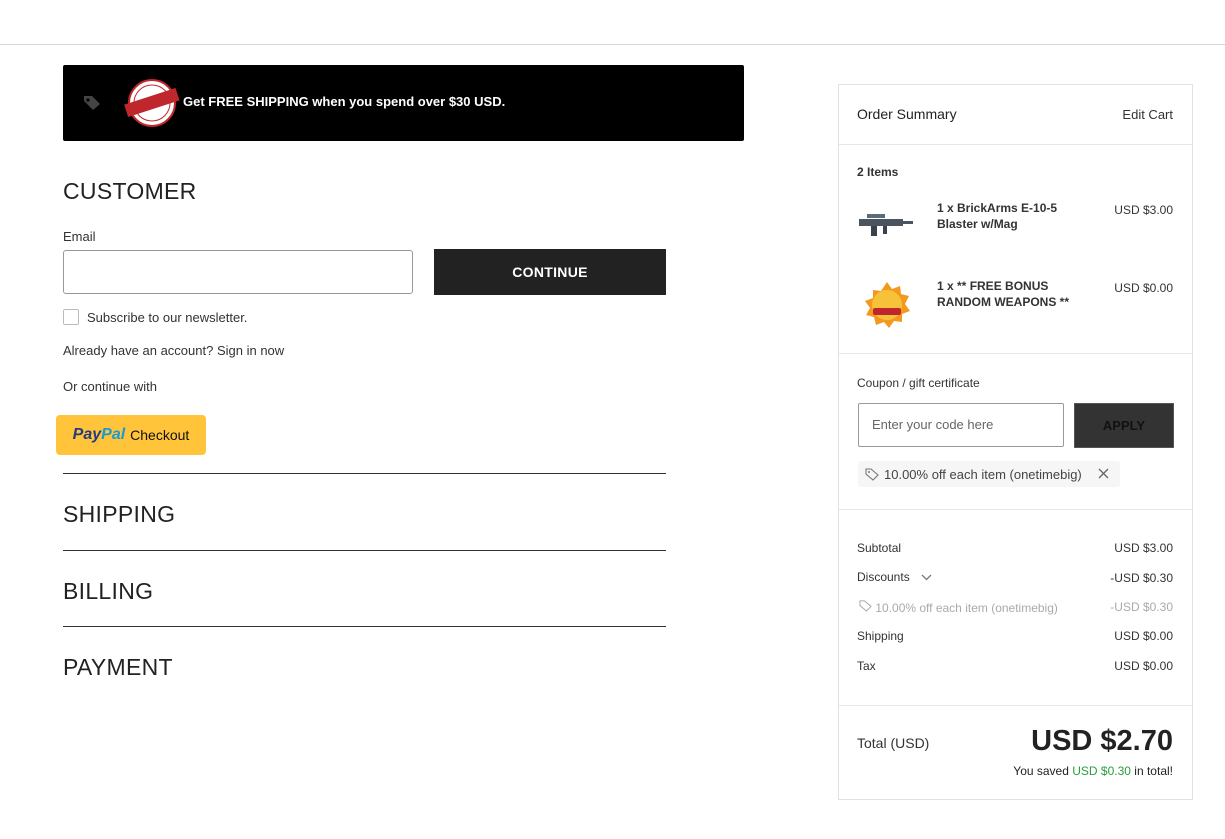 This screenshot has height=839, width=1225. I want to click on shipping-label: Shipping, so click(880, 636).